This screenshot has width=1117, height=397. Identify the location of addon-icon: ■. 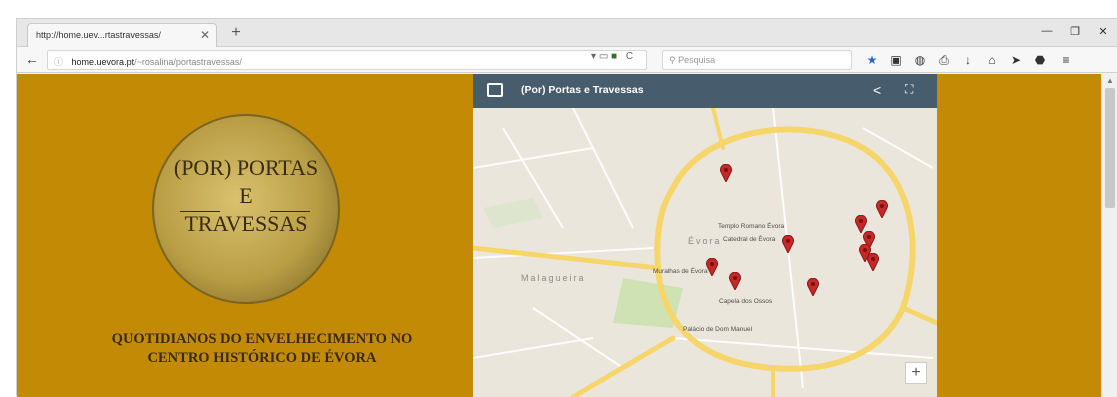
(614, 56).